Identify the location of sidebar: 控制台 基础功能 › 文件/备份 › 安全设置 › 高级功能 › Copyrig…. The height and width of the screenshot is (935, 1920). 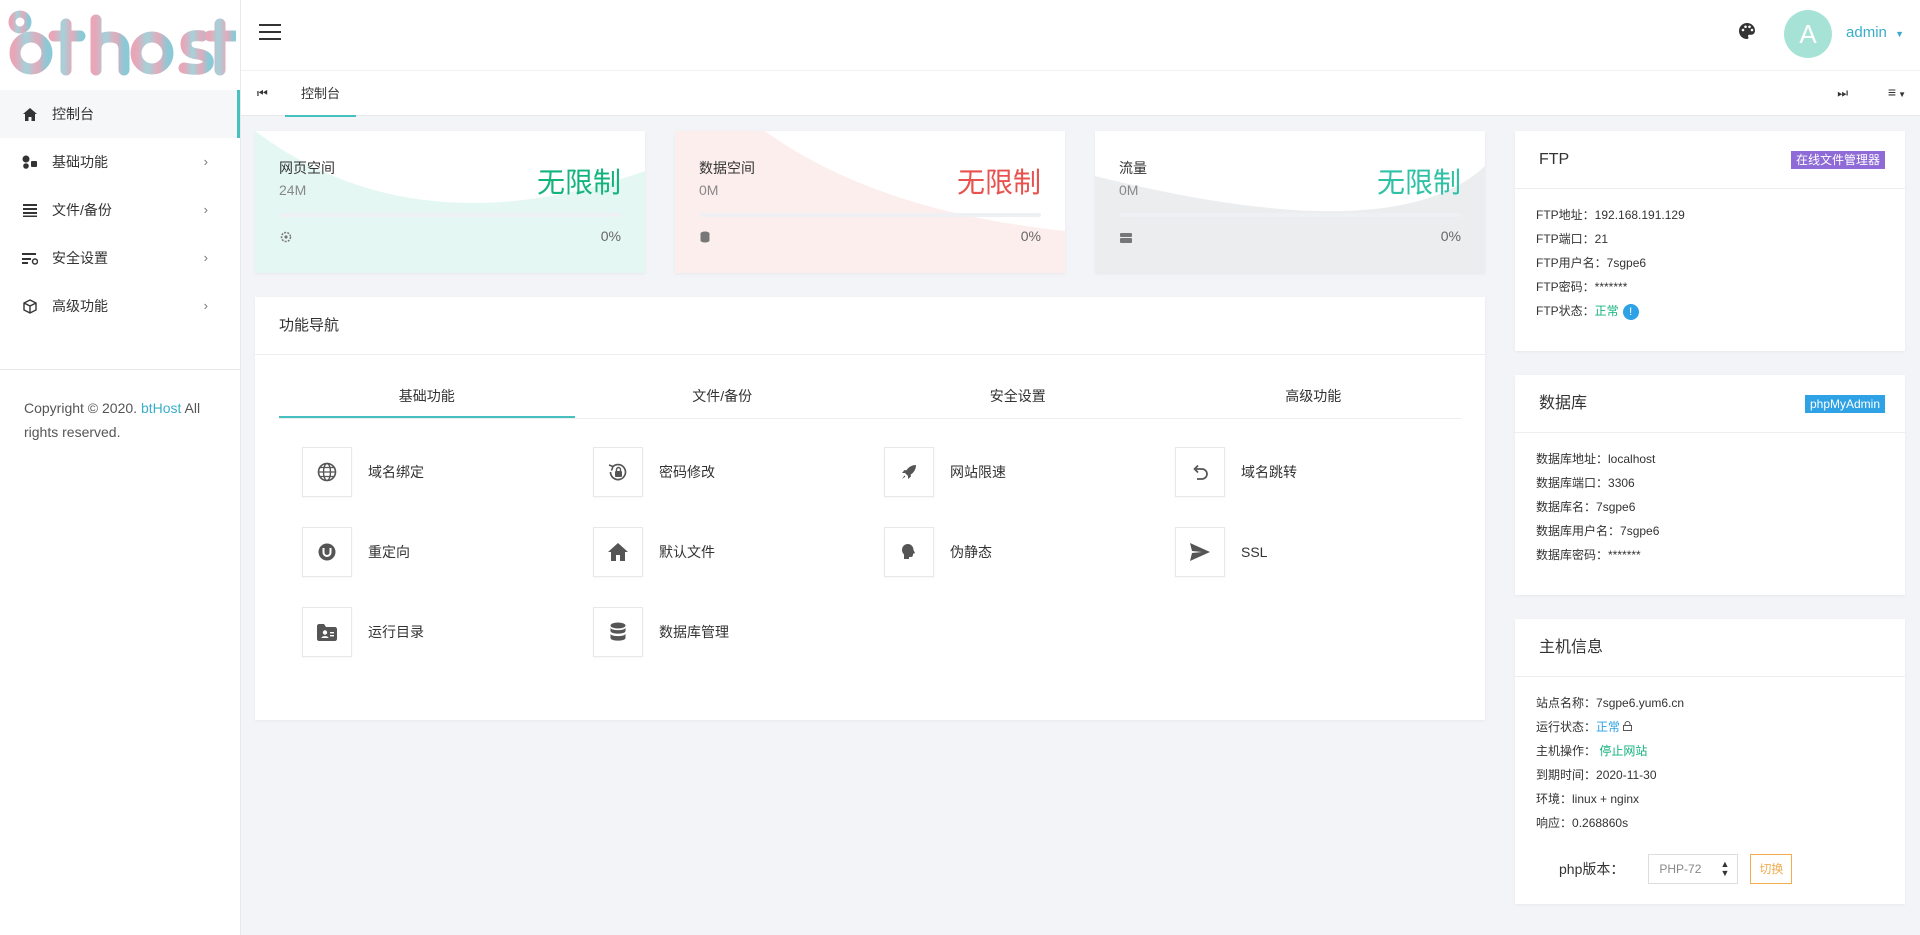
(120, 467).